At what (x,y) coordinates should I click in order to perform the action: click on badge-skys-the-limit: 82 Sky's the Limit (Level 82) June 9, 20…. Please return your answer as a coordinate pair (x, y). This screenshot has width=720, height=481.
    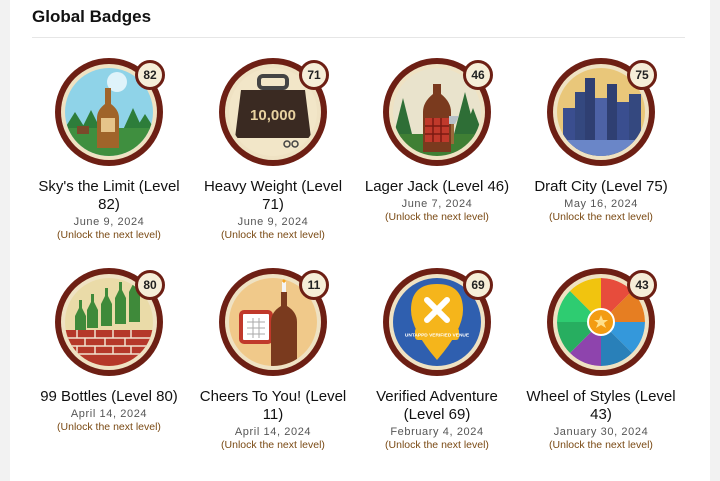
    Looking at the image, I should click on (109, 149).